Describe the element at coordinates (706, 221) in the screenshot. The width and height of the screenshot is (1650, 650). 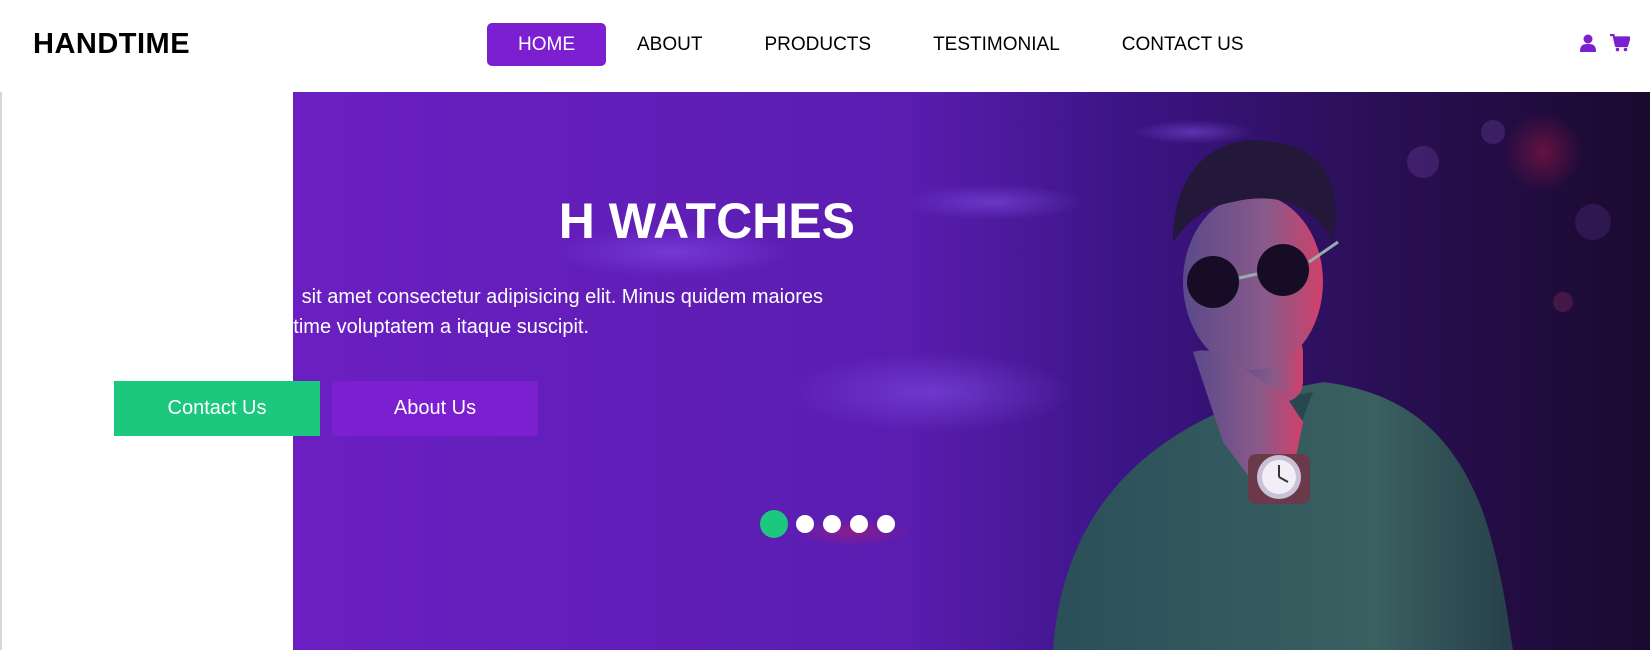
I see `hero-title: H WATCHES` at that location.